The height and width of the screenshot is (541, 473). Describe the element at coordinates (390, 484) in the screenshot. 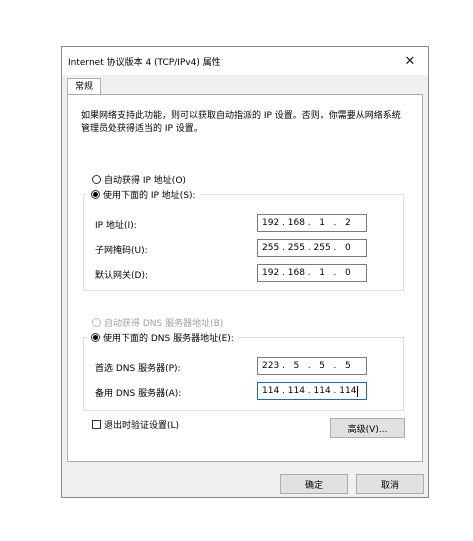

I see `cancel-button: 取消` at that location.